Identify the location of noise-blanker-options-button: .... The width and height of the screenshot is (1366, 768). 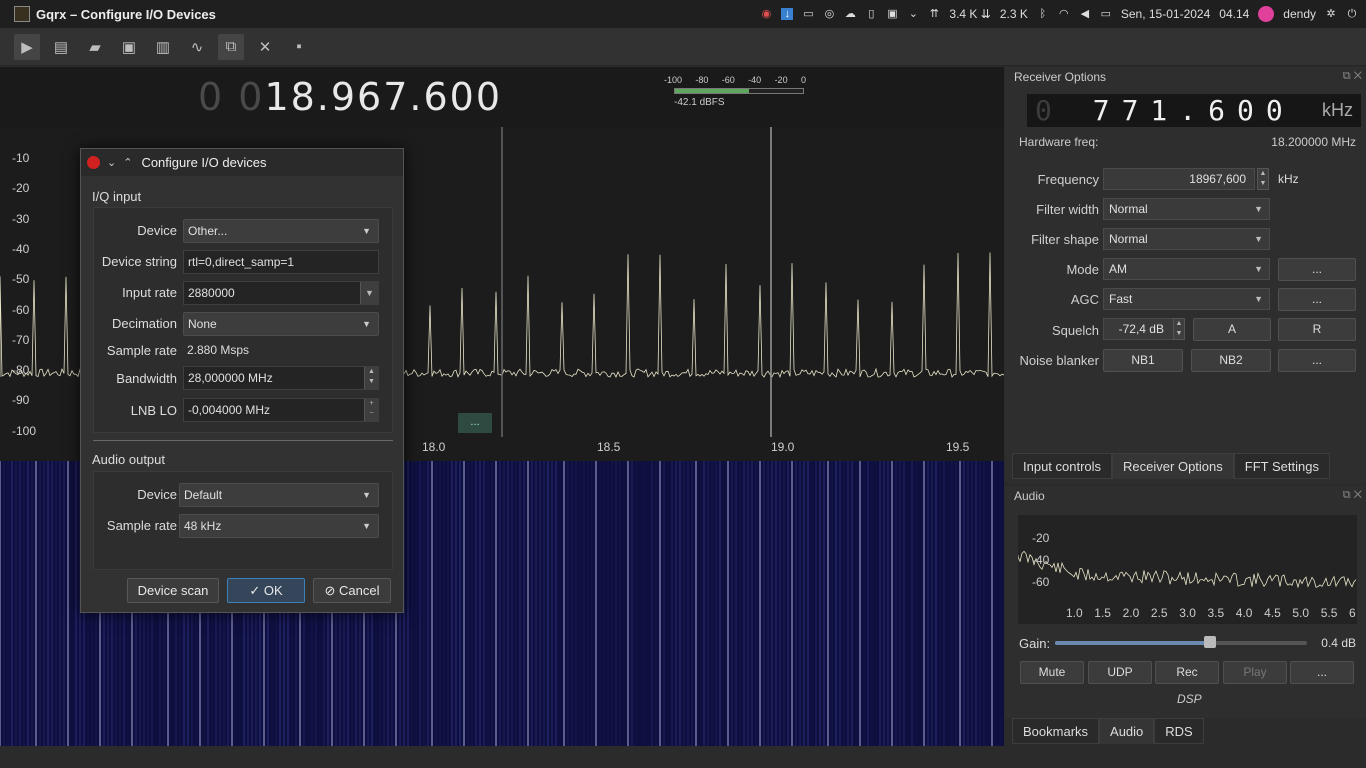
(1317, 360).